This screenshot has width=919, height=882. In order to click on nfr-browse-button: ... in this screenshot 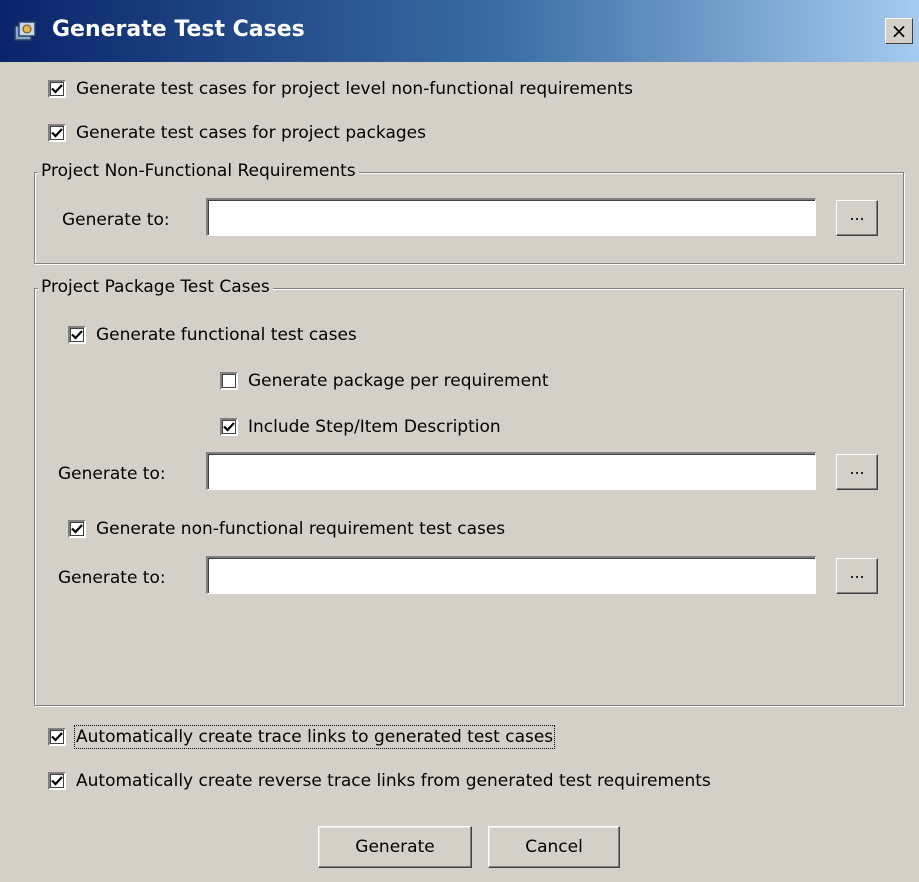, I will do `click(857, 218)`.